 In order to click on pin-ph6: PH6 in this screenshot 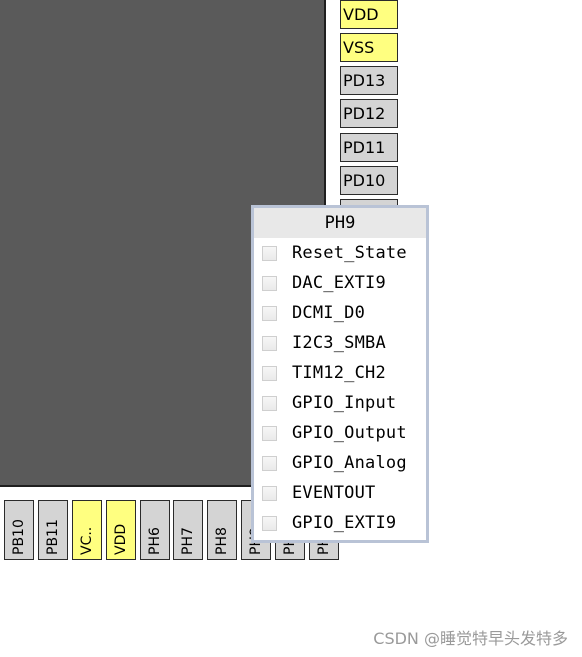, I will do `click(155, 530)`.